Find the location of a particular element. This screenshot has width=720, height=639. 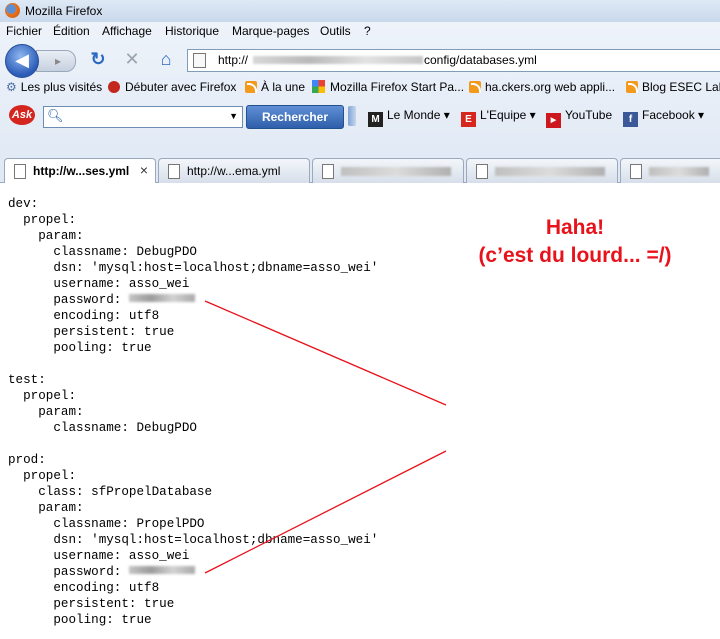

menu-outils: Outils is located at coordinates (335, 31).